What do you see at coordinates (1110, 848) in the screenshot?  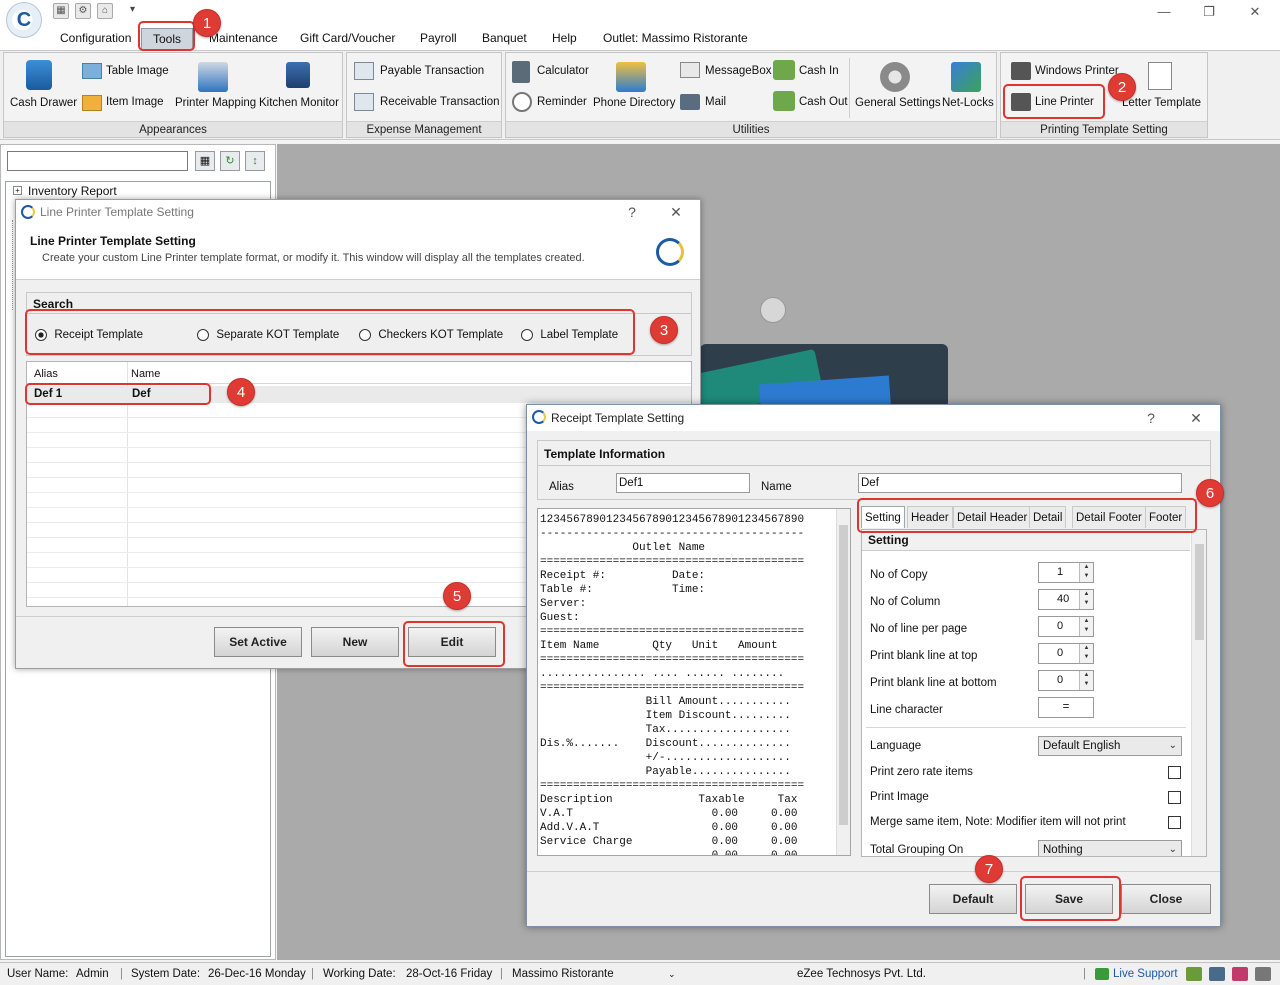 I see `total-grouping-select: Nothing ⌄` at bounding box center [1110, 848].